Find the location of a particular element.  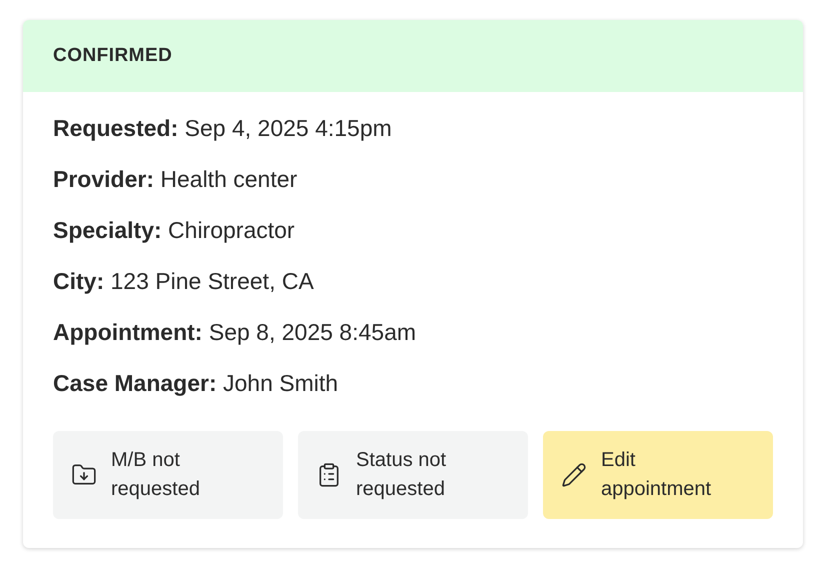

detail-line: City: 123 Pine Street, CA is located at coordinates (184, 281).